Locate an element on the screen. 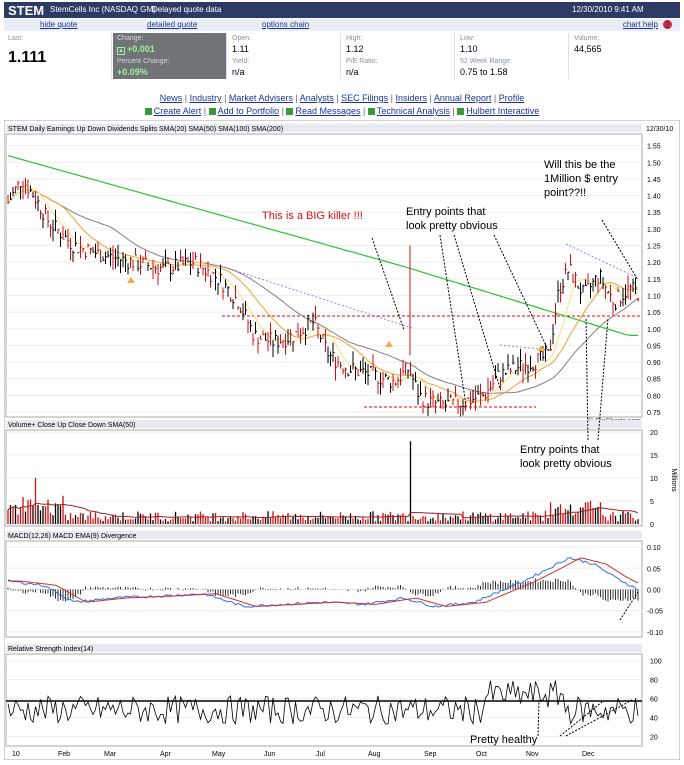 The height and width of the screenshot is (765, 684). yield-value: n/a is located at coordinates (238, 72).